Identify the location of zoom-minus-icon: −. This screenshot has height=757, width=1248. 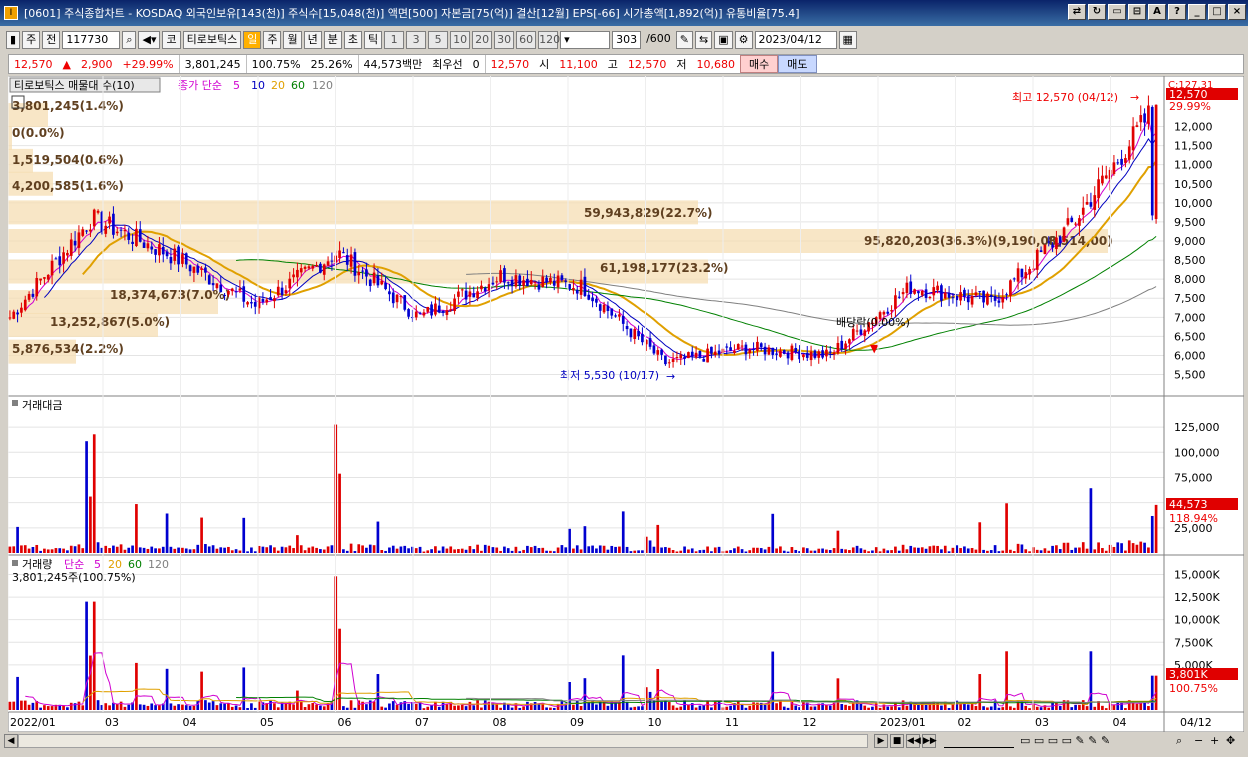
(1198, 741).